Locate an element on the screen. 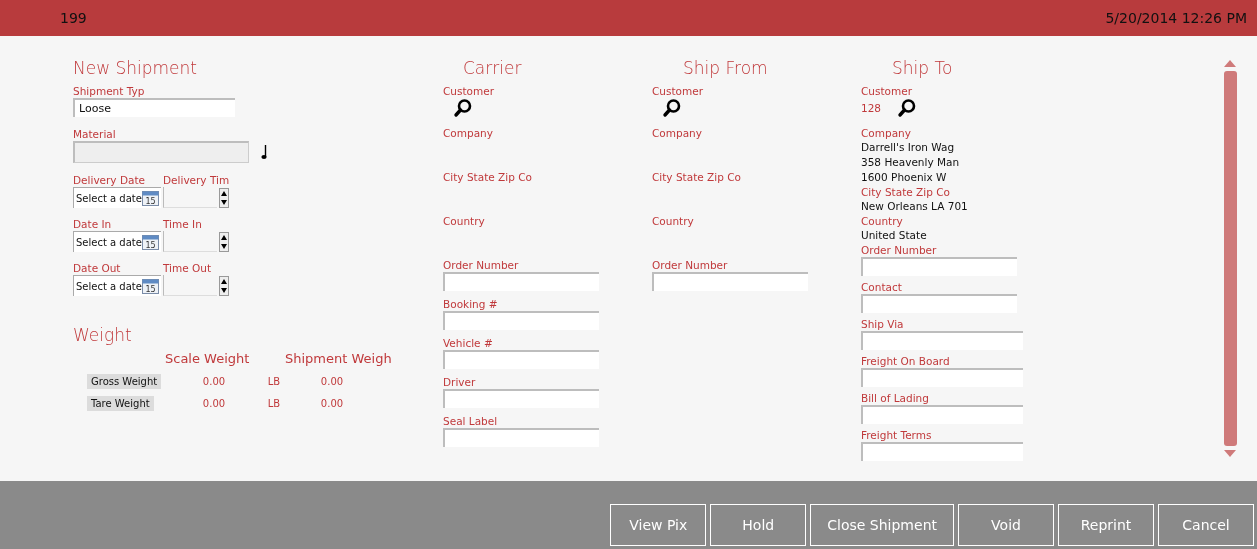 The height and width of the screenshot is (549, 1257). field-label: Contact is located at coordinates (882, 287).